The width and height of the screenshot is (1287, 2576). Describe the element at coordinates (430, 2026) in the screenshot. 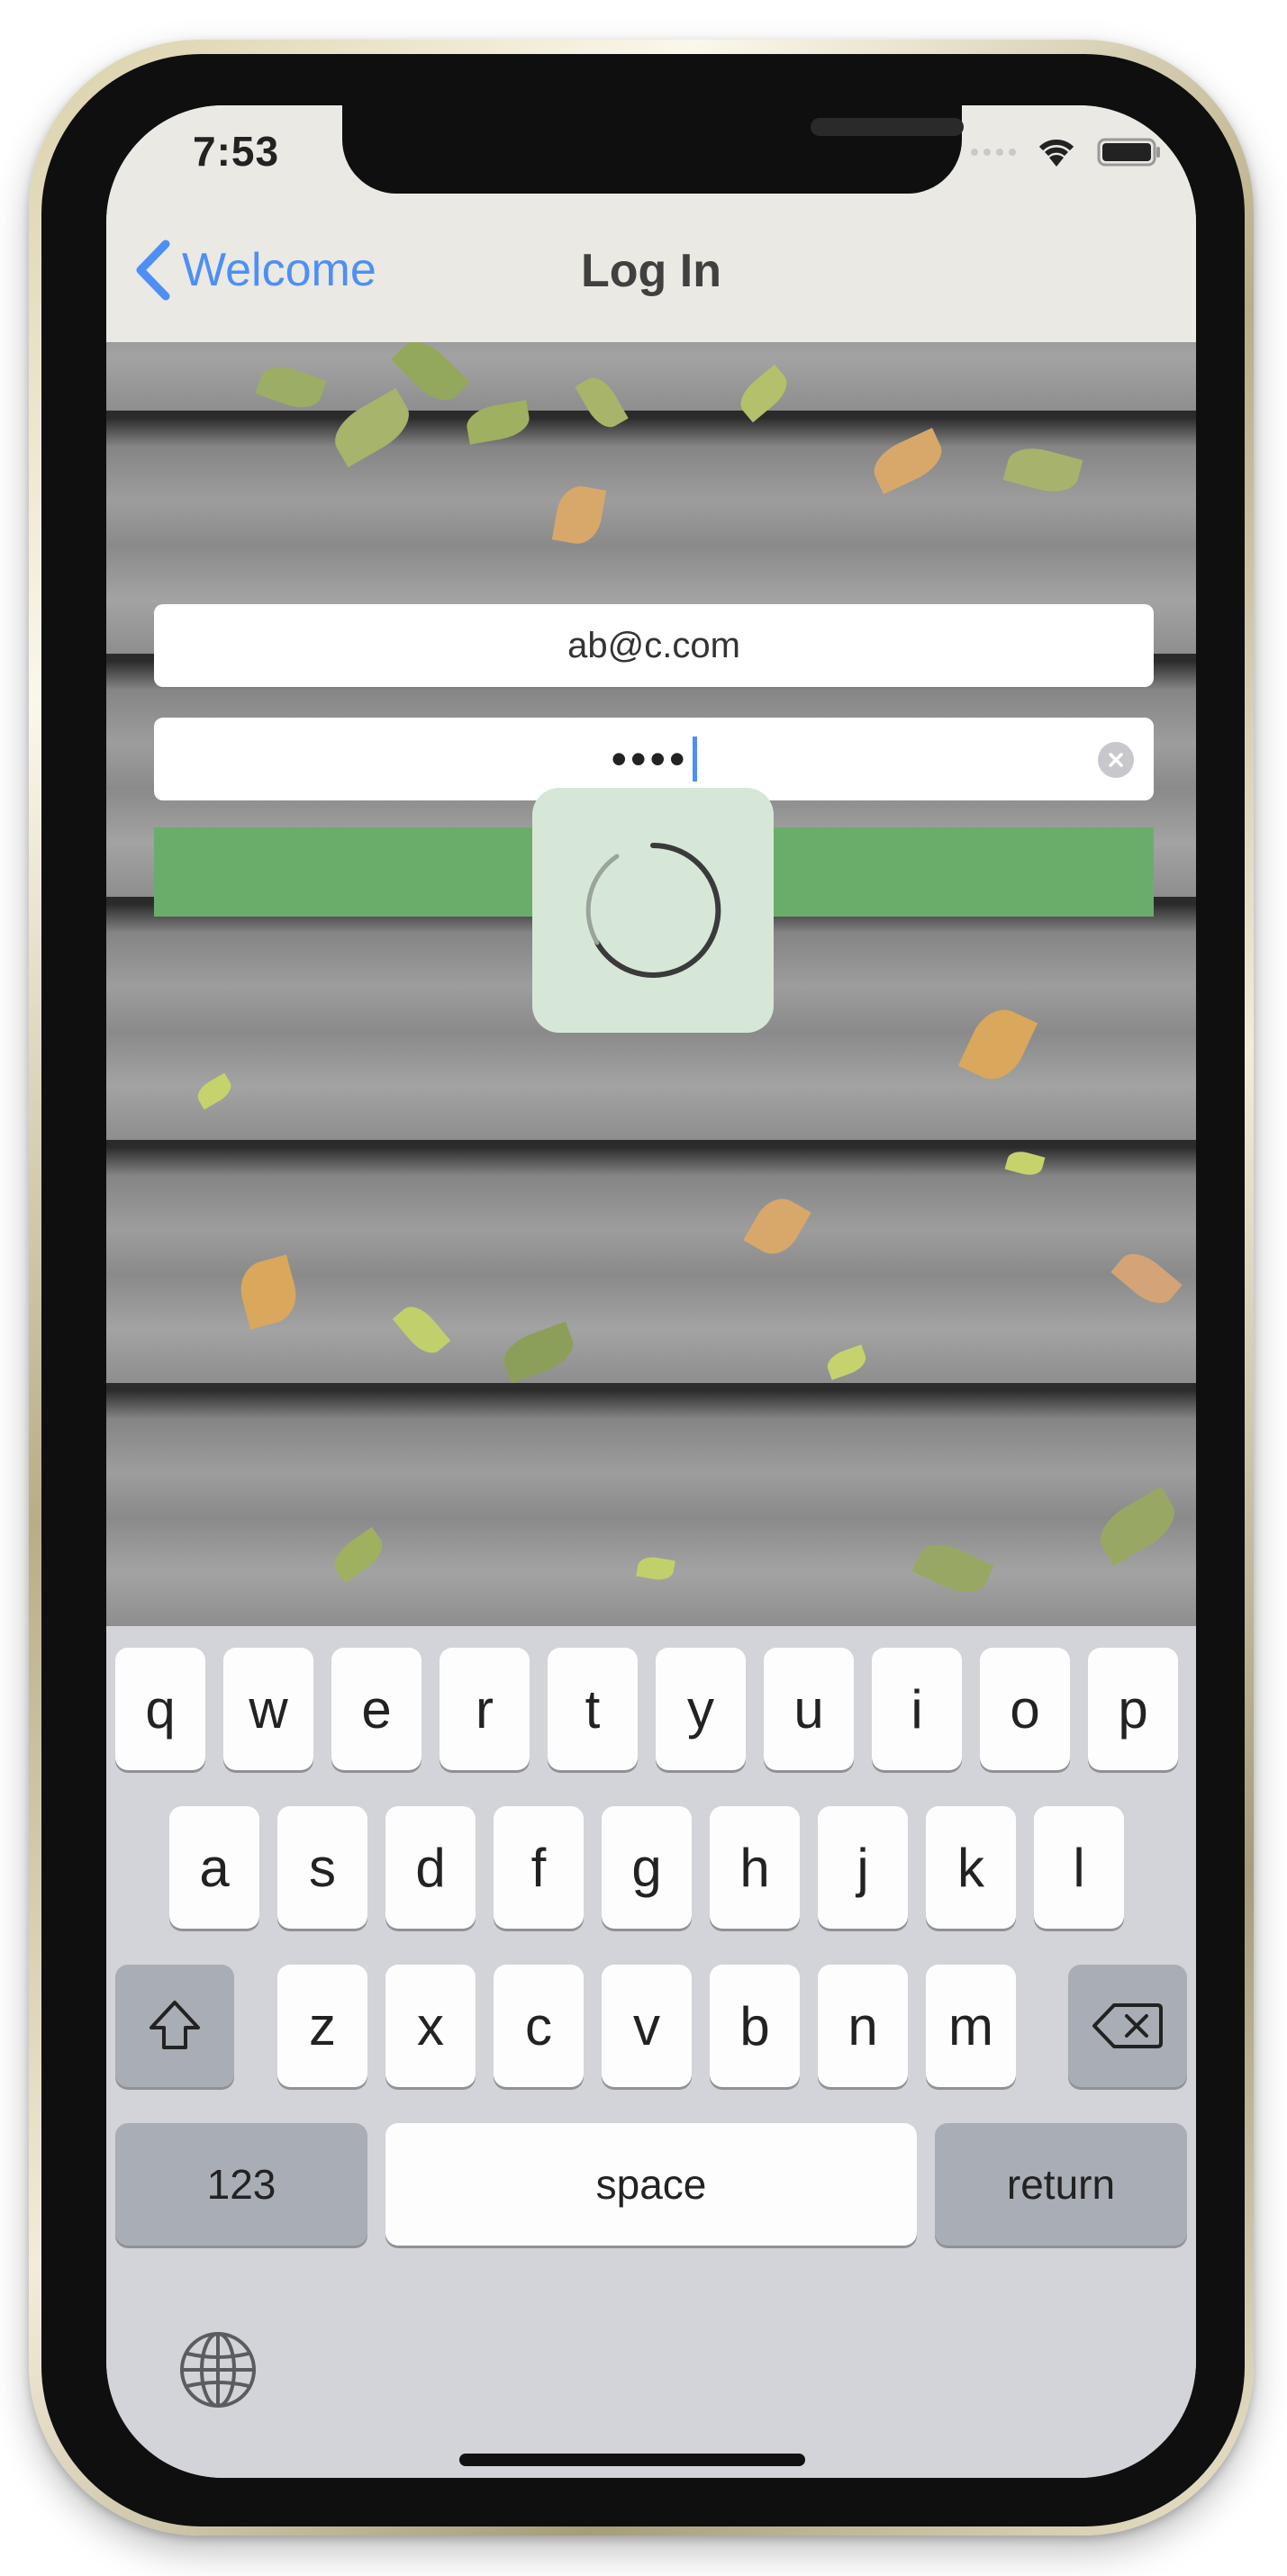

I see `key-x: x` at that location.